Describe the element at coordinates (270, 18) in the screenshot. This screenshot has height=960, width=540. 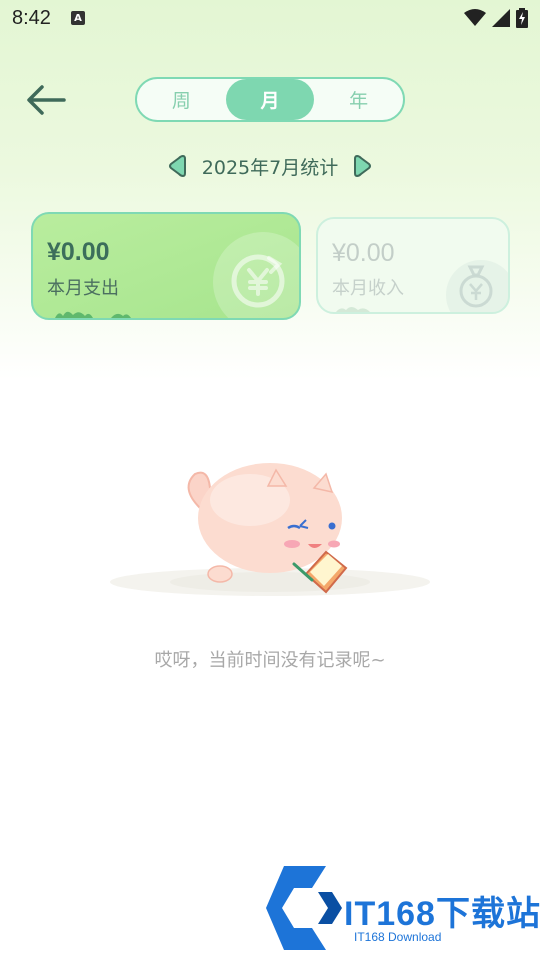
I see `status-bar: 8:42 A` at that location.